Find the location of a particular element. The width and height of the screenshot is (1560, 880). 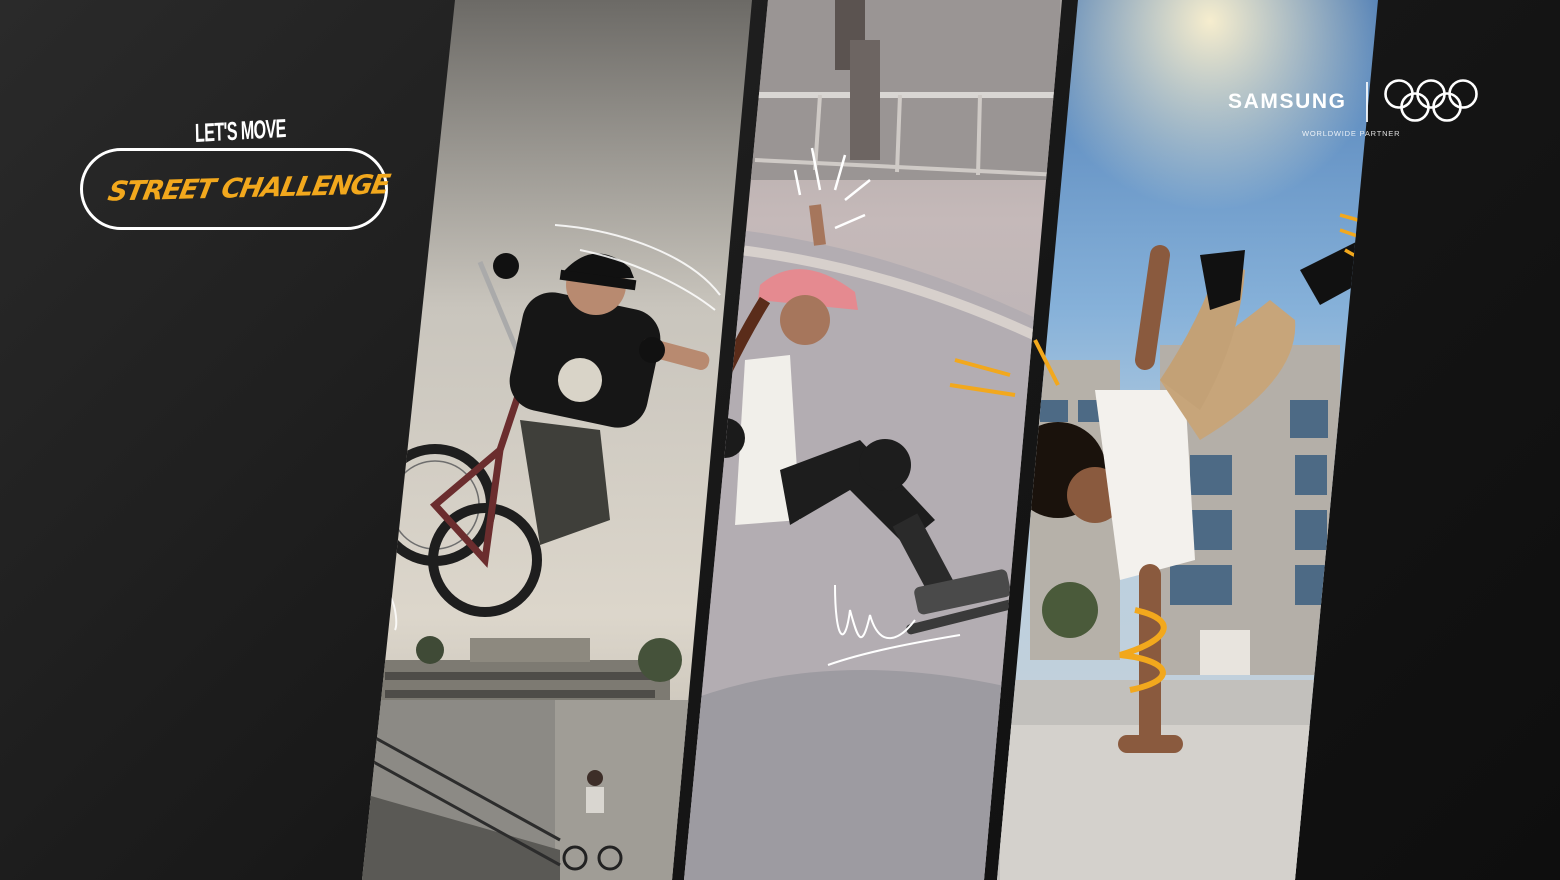

lets-move-wordmark: LET'S MOVE is located at coordinates (240, 130).